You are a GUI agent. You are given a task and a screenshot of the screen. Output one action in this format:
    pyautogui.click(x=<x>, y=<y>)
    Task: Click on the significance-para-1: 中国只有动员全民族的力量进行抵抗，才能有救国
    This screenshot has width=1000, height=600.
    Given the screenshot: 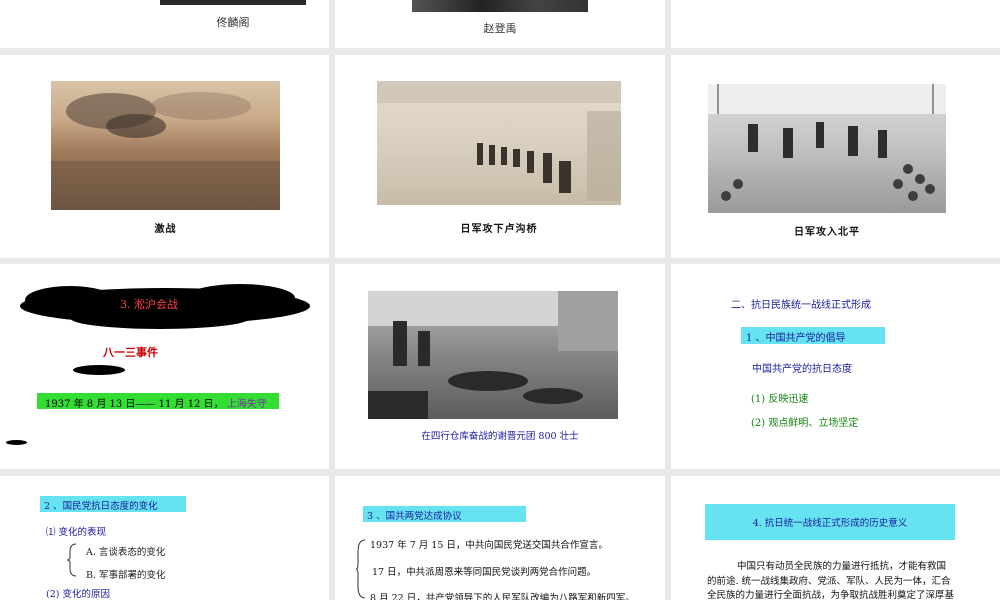 What is the action you would take?
    pyautogui.click(x=842, y=566)
    